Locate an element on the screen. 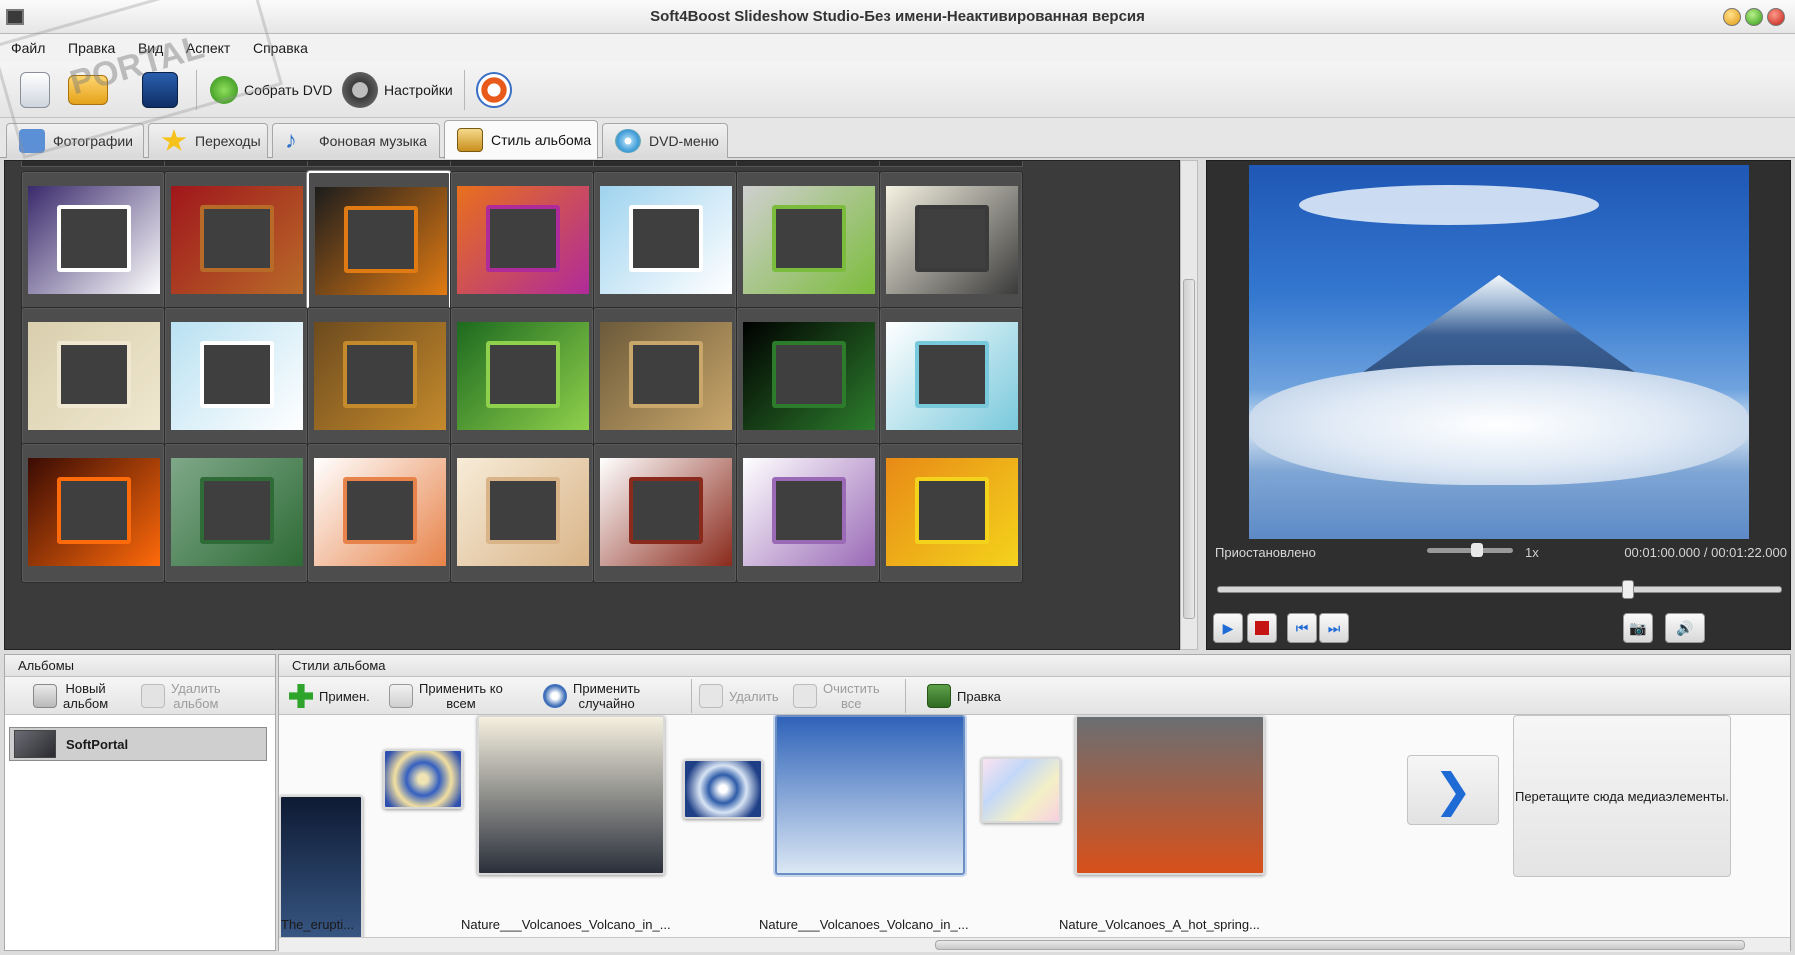 The image size is (1795, 955). delete-album-button: Удалить альбом is located at coordinates (181, 696).